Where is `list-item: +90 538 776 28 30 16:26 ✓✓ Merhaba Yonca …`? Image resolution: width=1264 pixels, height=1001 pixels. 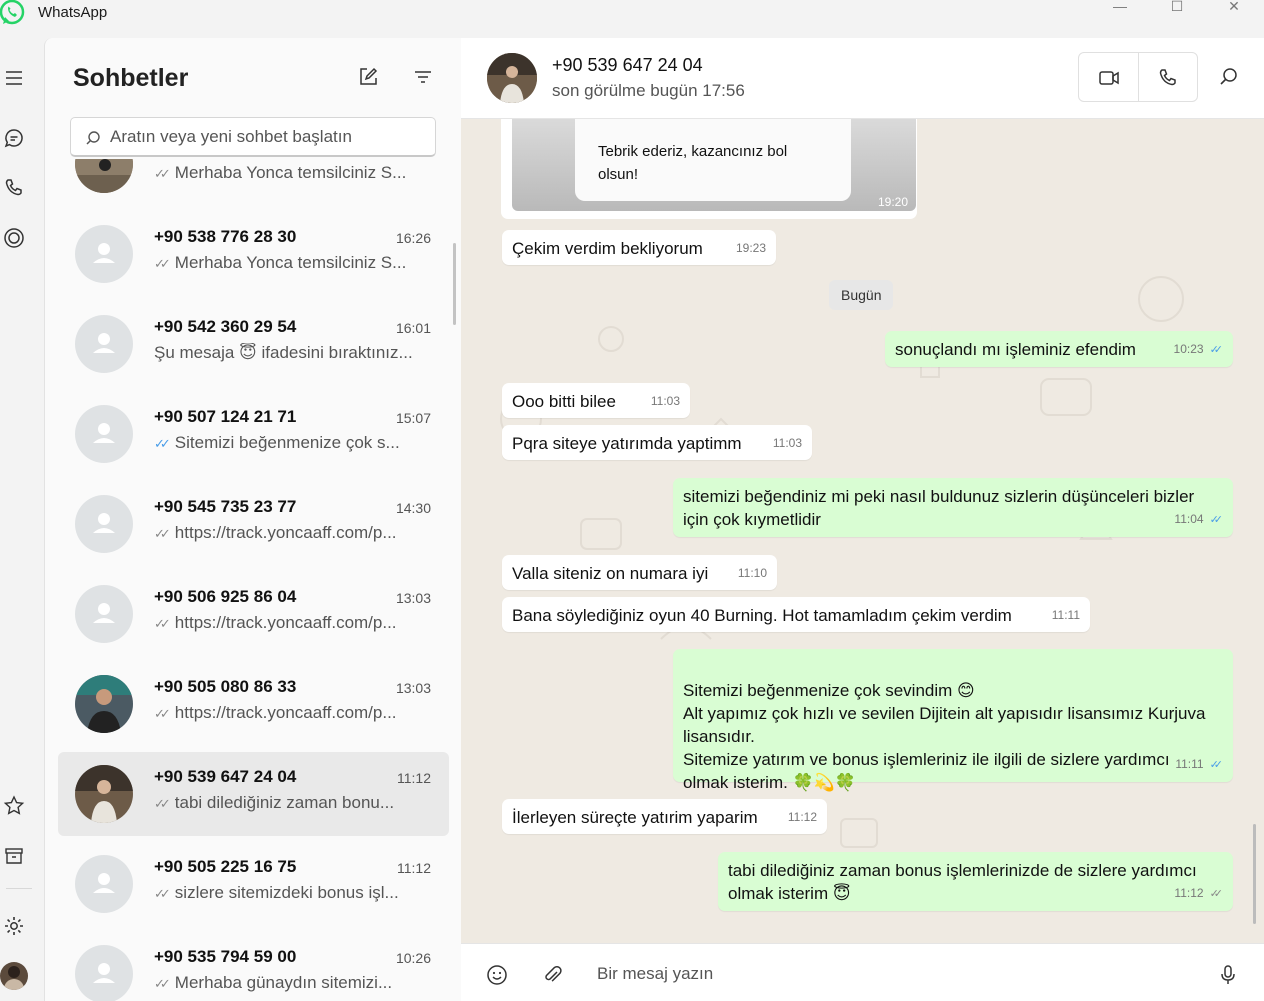 list-item: +90 538 776 28 30 16:26 ✓✓ Merhaba Yonca … is located at coordinates (253, 254).